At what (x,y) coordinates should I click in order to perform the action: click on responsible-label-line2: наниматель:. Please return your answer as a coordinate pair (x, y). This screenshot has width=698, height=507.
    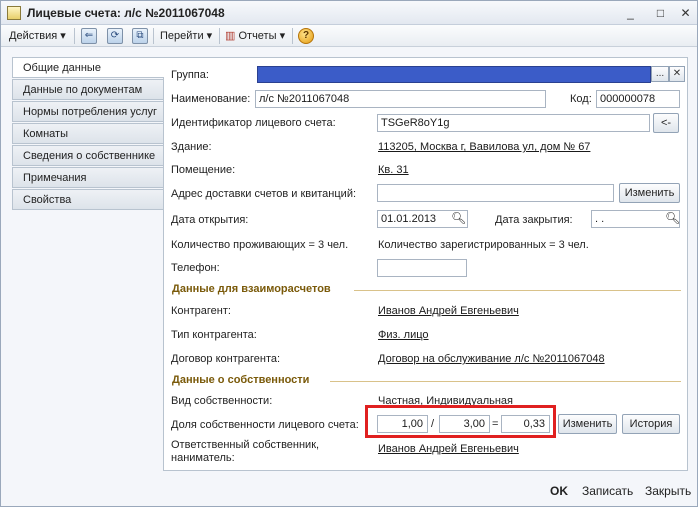
    Looking at the image, I should click on (203, 458).